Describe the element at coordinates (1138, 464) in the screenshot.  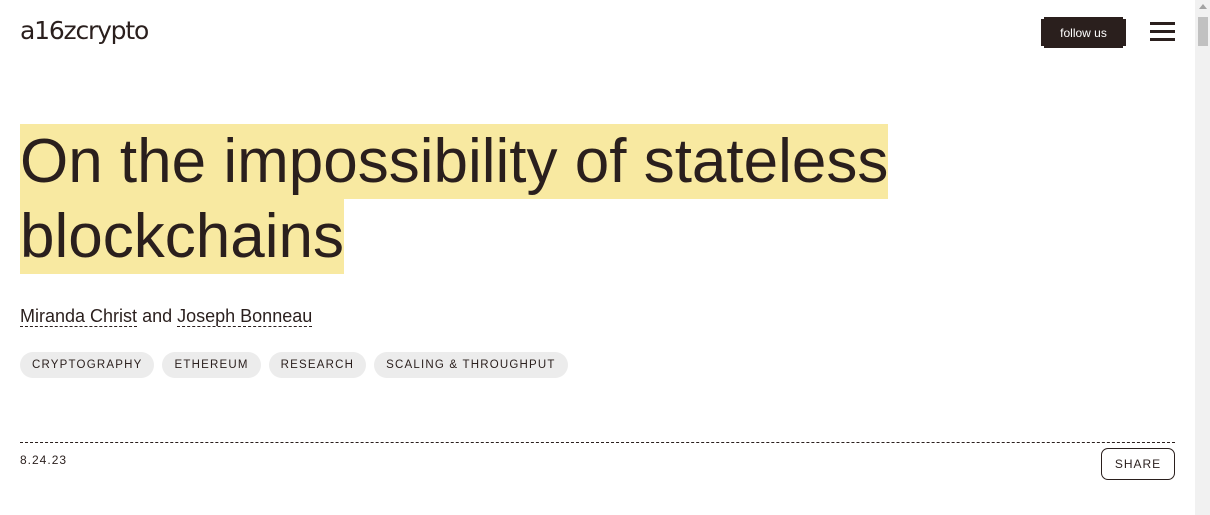
I see `share-button: SHARE` at that location.